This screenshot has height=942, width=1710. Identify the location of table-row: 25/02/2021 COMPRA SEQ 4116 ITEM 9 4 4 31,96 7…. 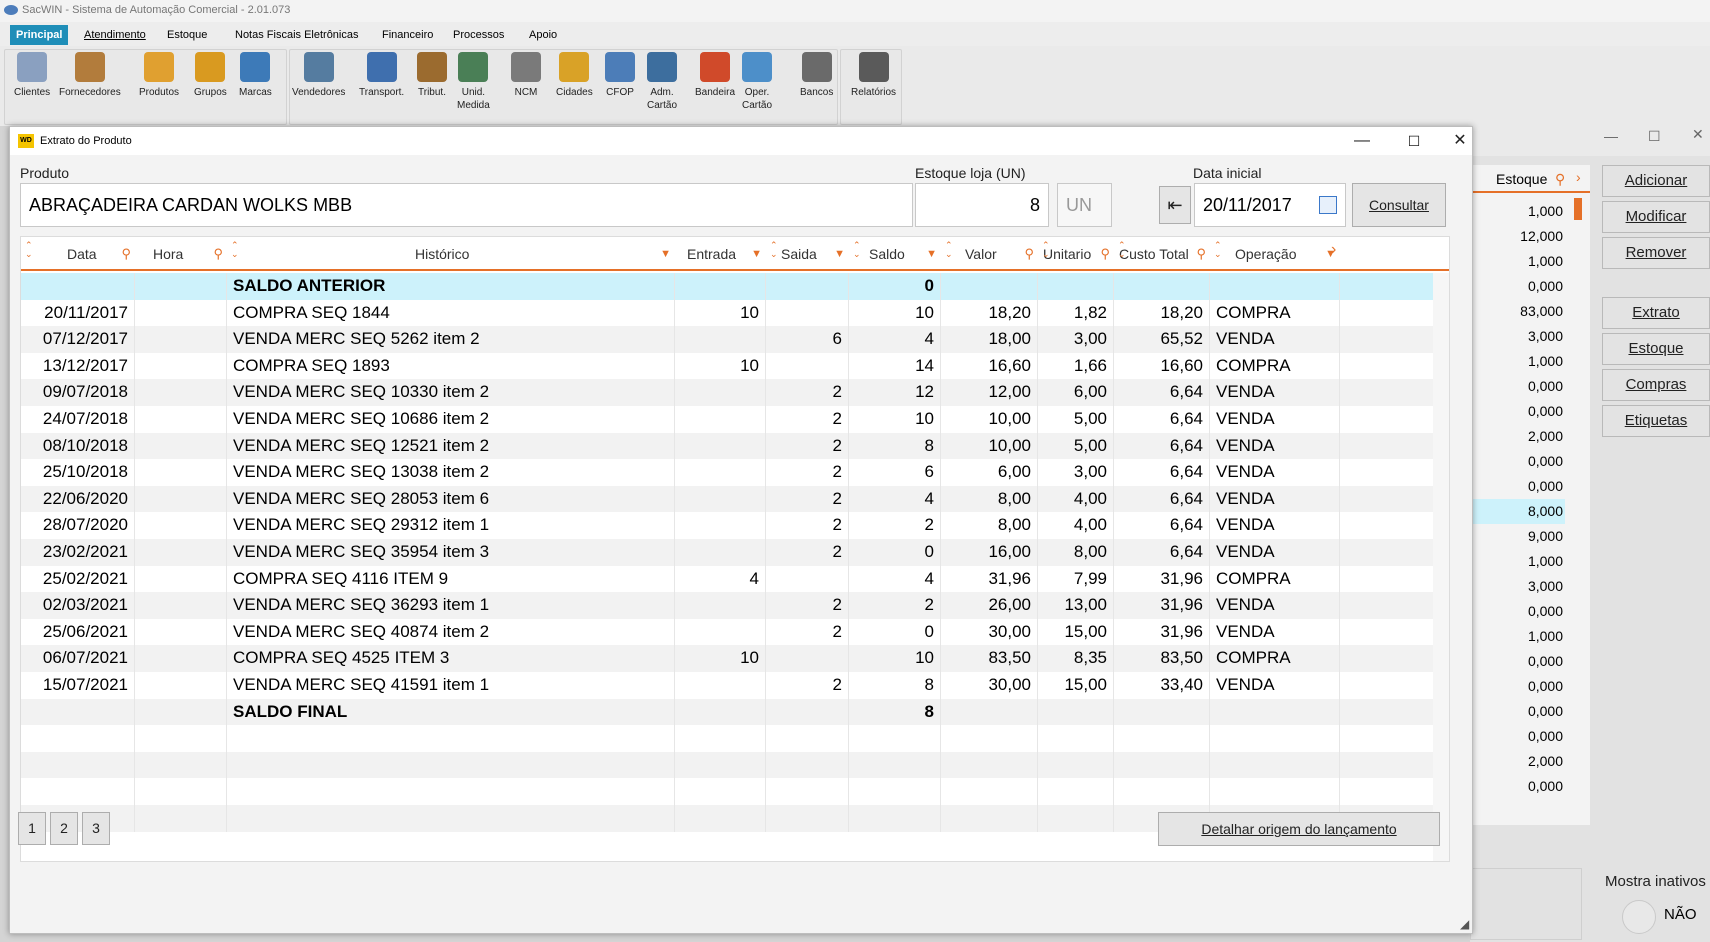
(735, 579).